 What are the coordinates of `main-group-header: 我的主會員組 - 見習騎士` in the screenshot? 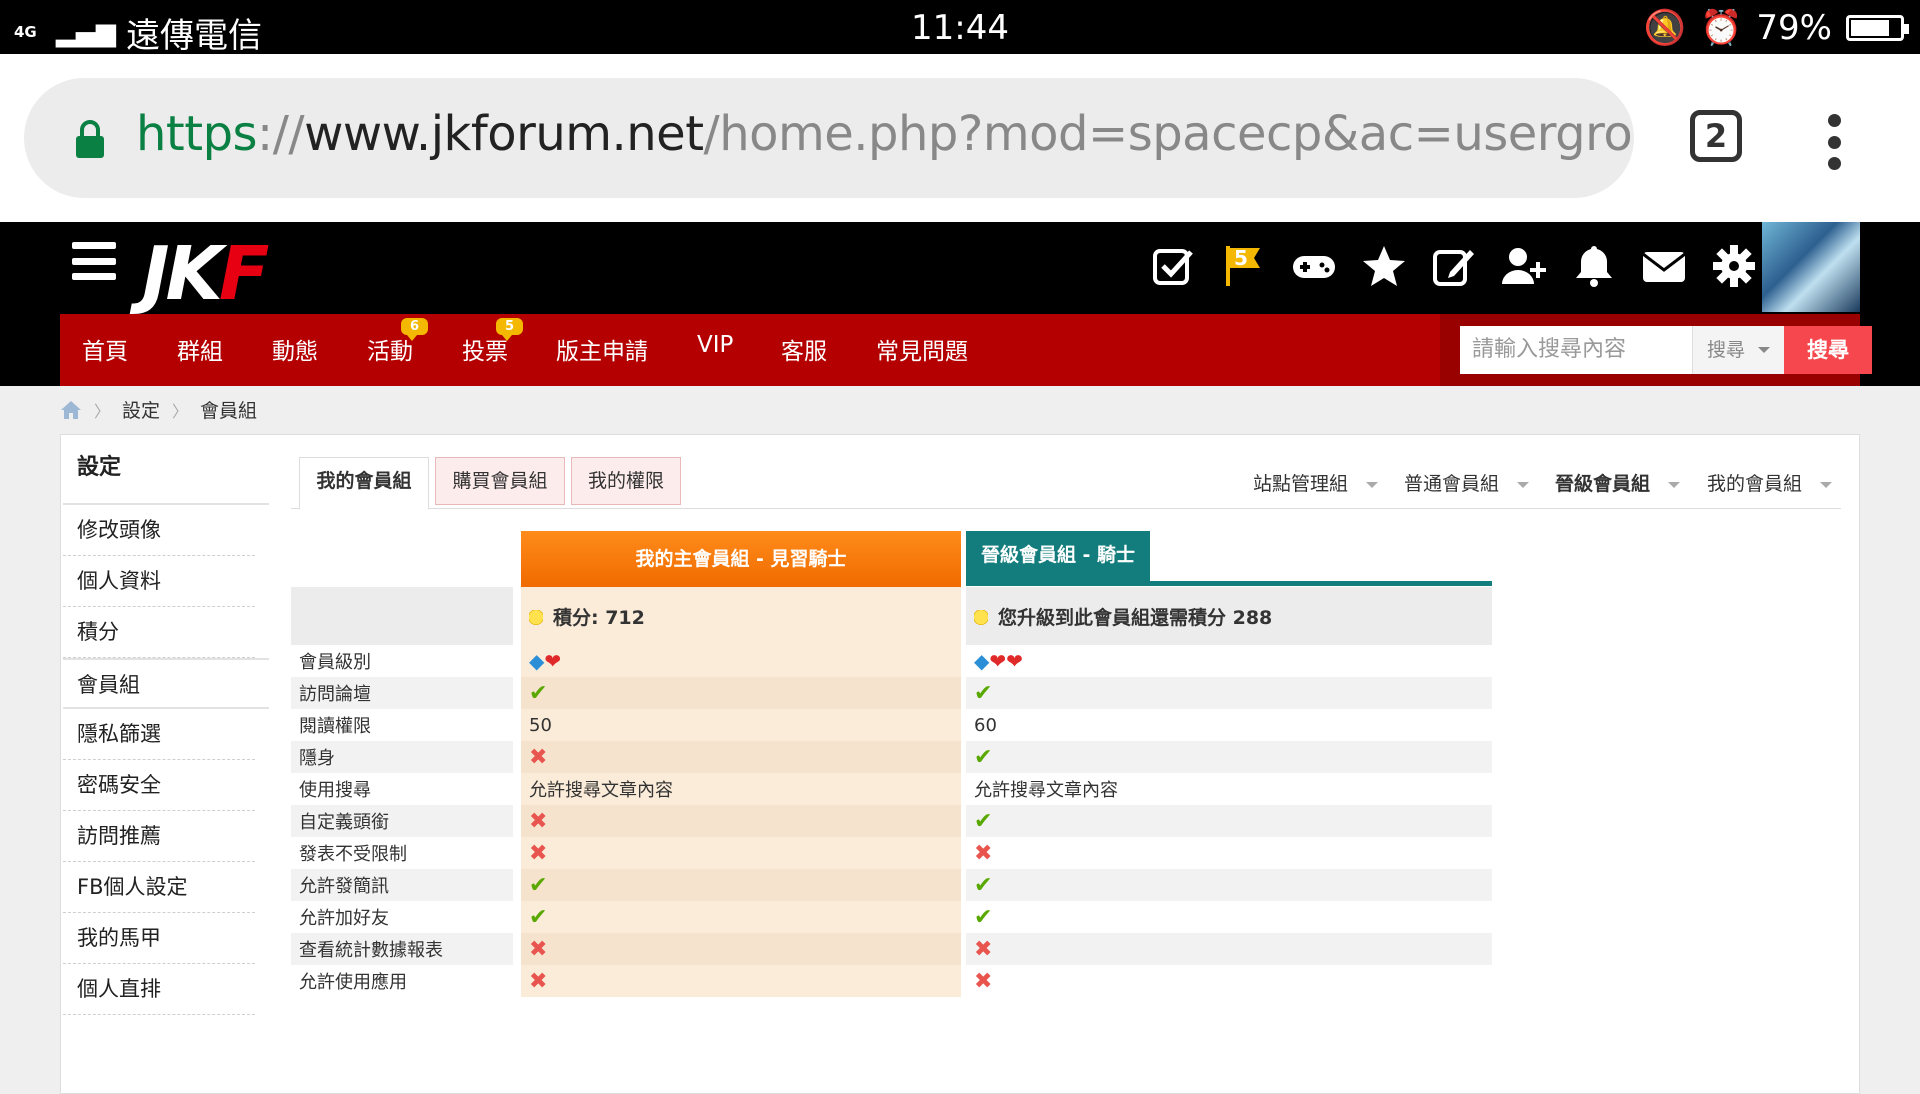 It's located at (741, 559).